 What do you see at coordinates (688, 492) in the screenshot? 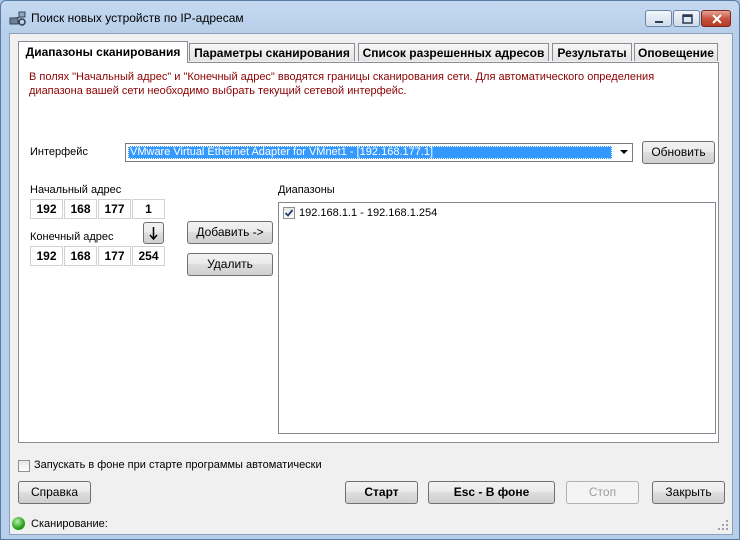
I see `close-button: Закрыть` at bounding box center [688, 492].